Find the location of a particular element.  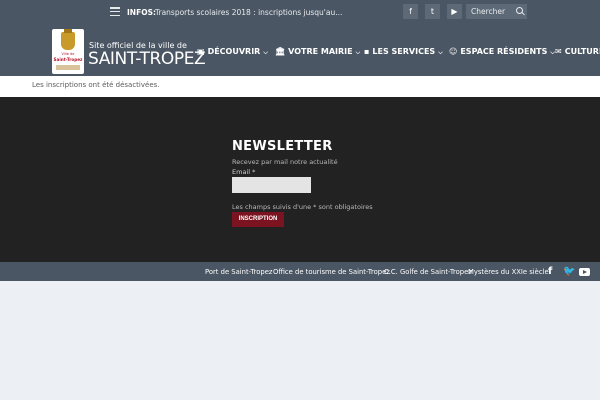

site-title: SAINT-TROPEZ is located at coordinates (147, 59).